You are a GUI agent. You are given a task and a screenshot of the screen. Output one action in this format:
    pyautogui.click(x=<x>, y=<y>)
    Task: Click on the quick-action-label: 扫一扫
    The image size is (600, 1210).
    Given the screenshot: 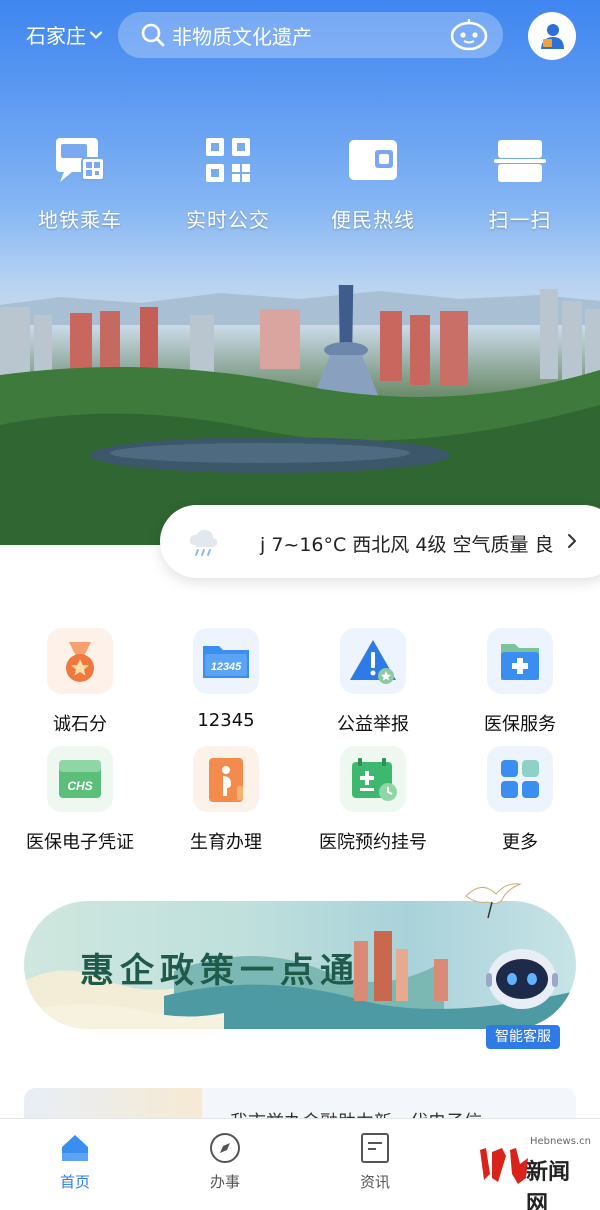 What is the action you would take?
    pyautogui.click(x=520, y=220)
    